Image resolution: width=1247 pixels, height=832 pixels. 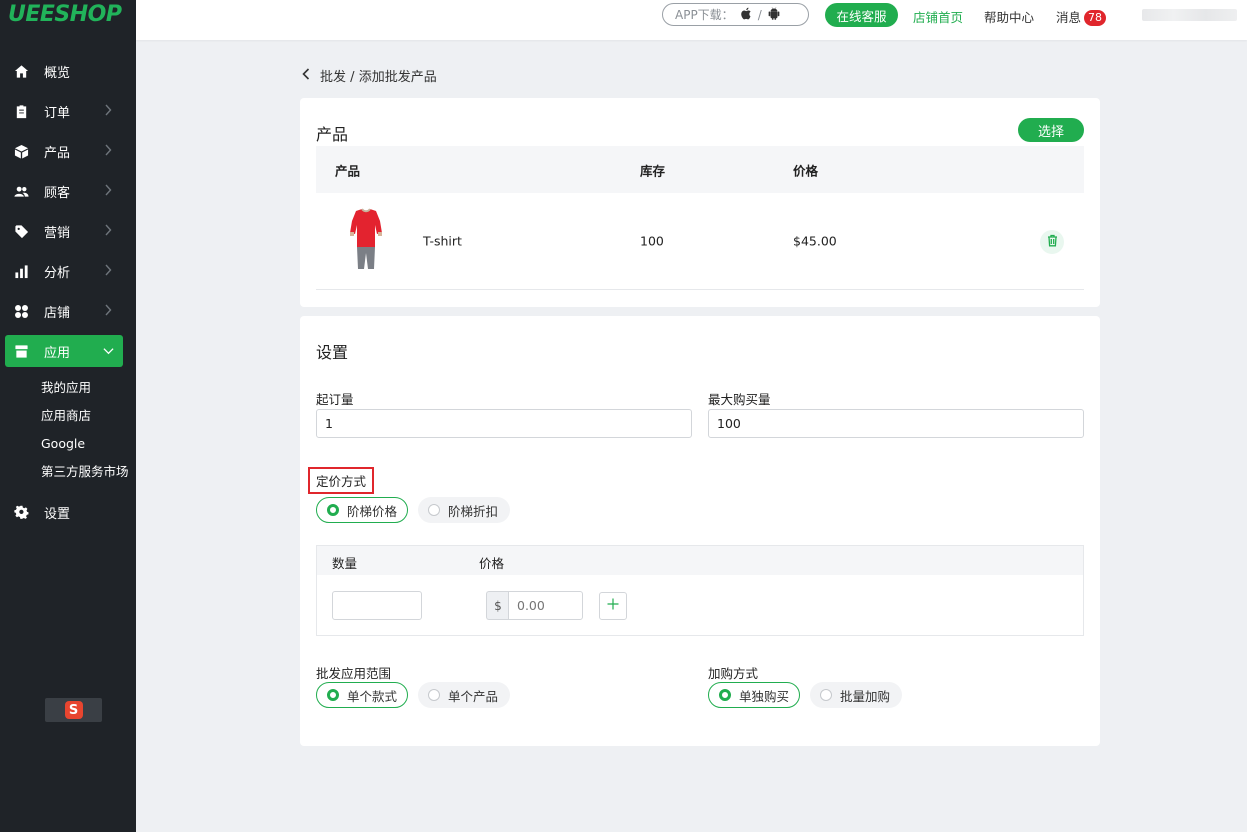 I want to click on scope-option-single-variant: 单个款式, so click(x=362, y=695).